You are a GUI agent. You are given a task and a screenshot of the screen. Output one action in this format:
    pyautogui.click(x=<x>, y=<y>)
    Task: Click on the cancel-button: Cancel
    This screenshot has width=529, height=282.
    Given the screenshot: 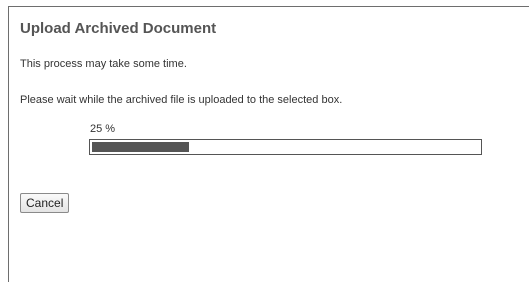 What is the action you would take?
    pyautogui.click(x=45, y=203)
    